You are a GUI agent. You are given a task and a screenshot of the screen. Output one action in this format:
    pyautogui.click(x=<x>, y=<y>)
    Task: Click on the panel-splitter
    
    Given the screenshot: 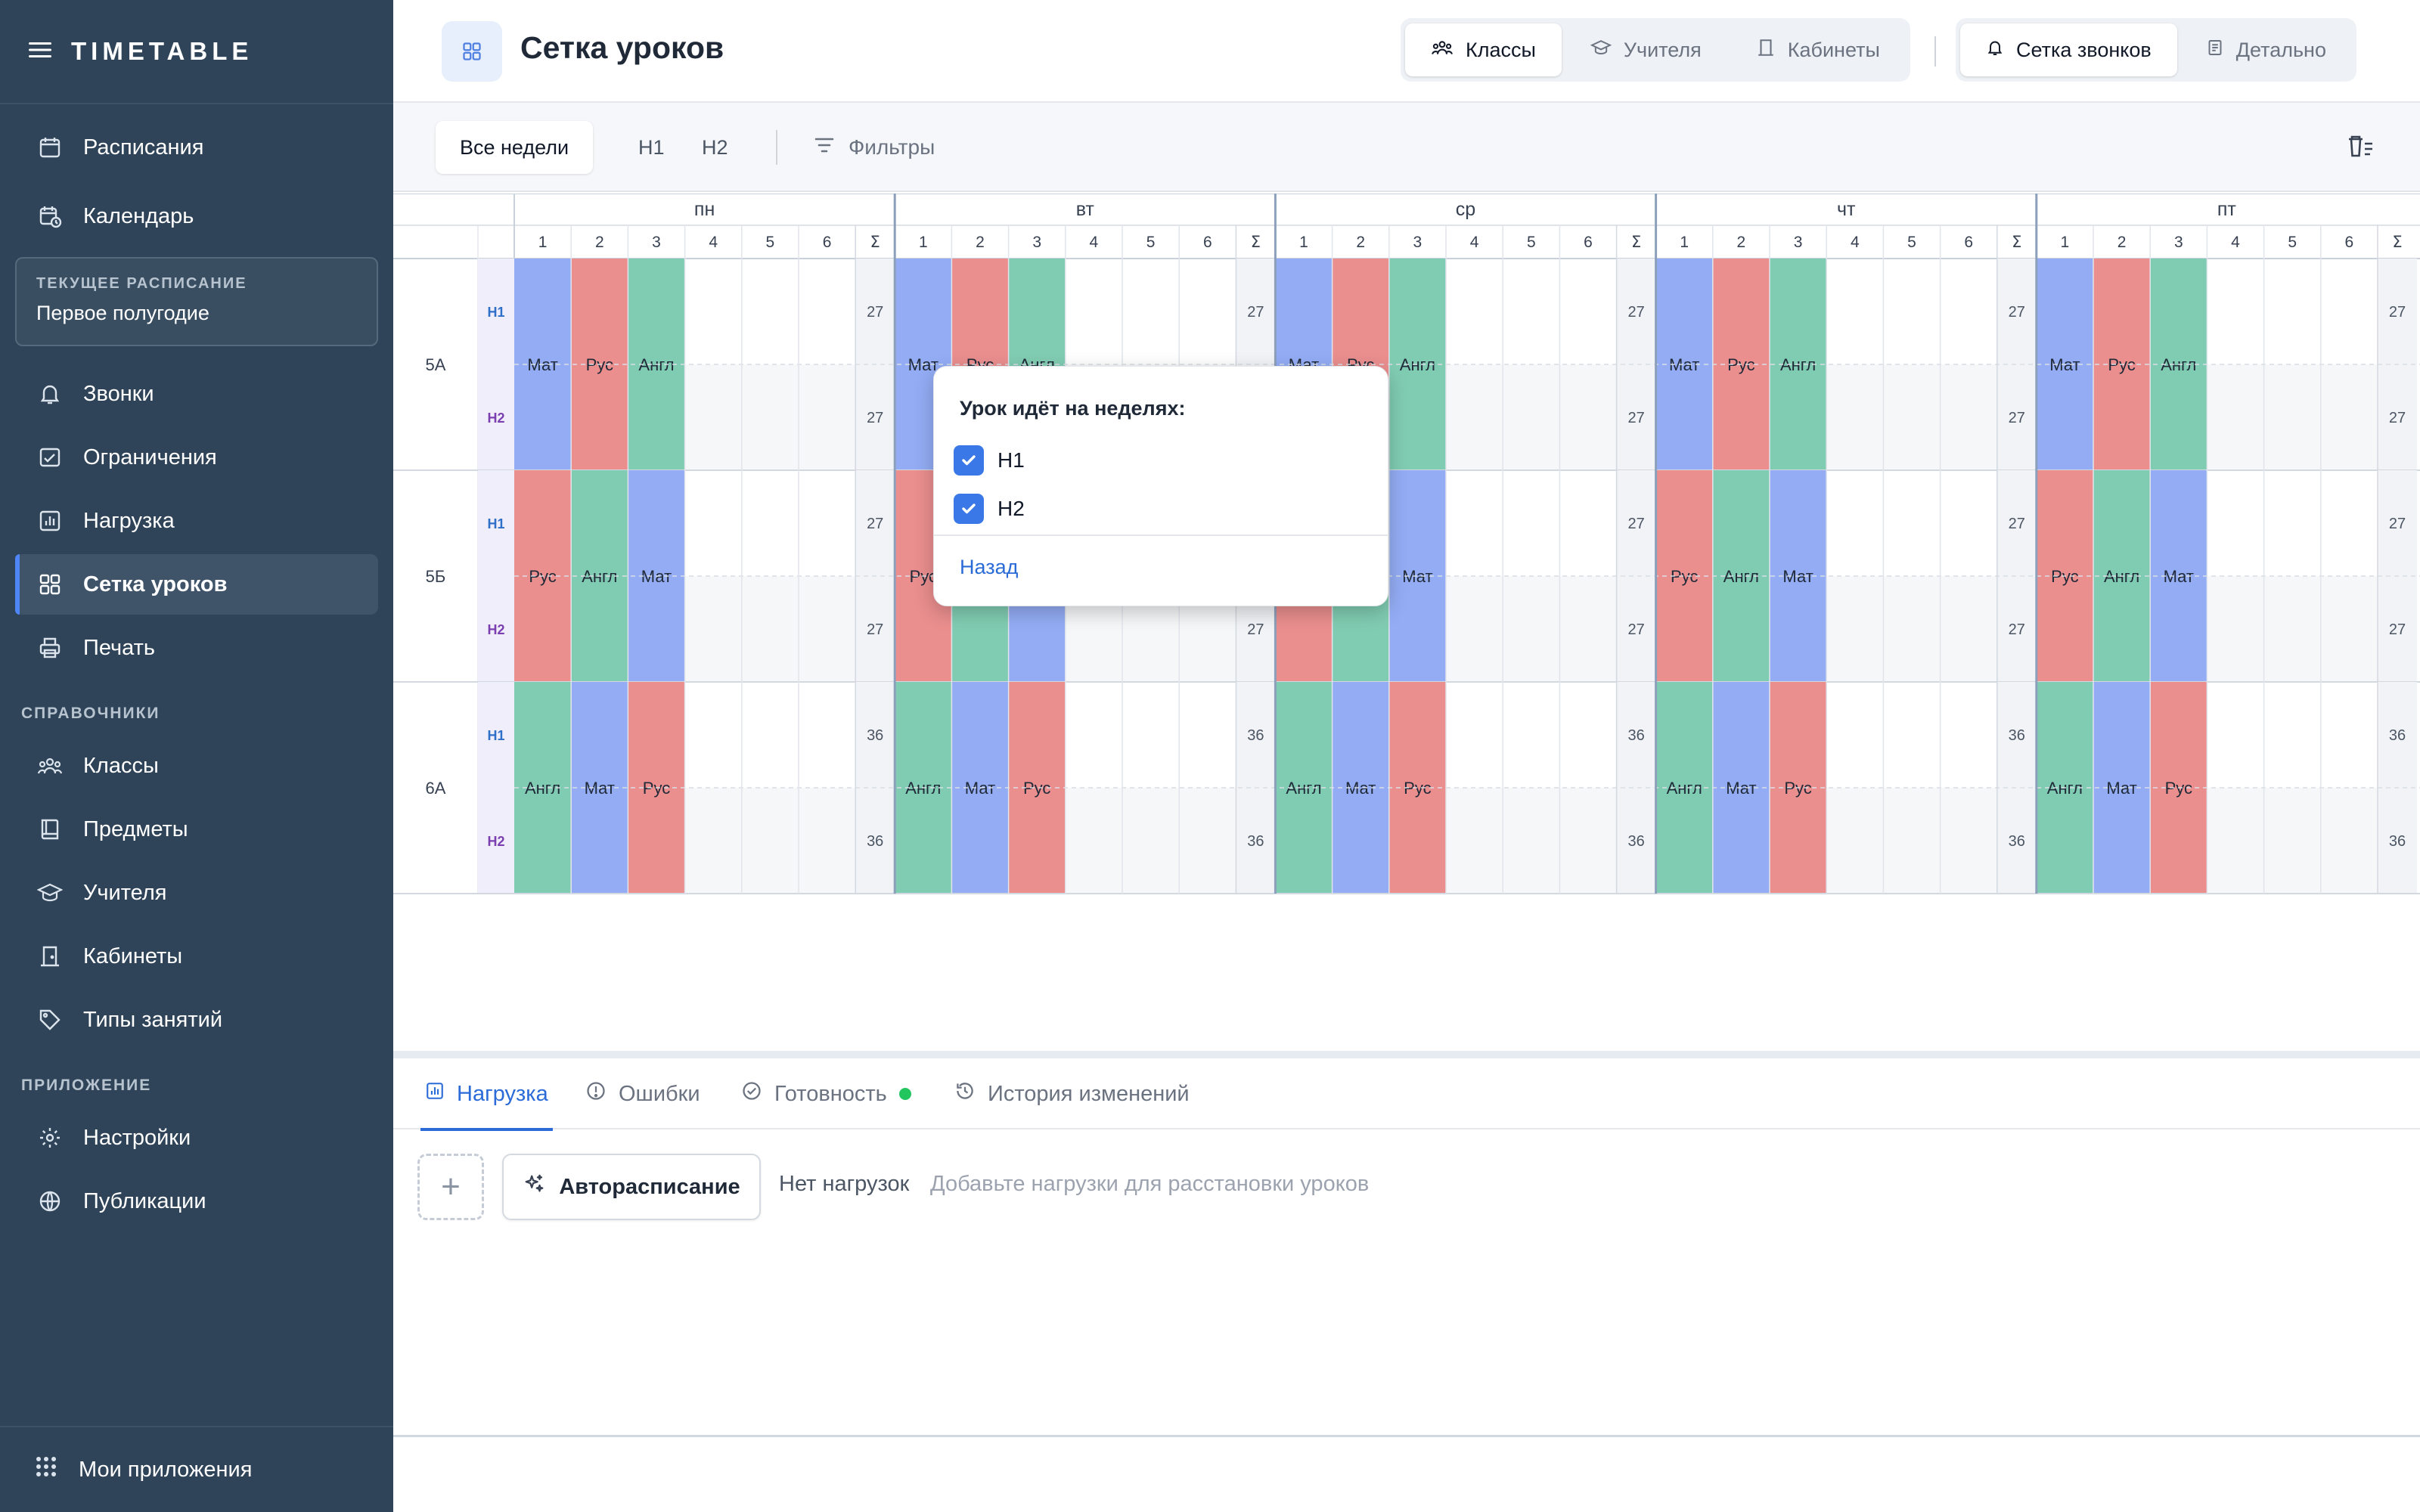 What is the action you would take?
    pyautogui.click(x=1406, y=1054)
    